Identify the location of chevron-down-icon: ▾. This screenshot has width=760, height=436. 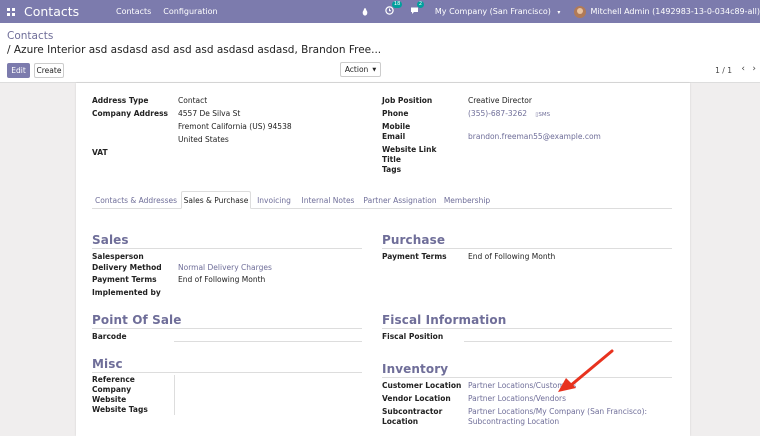
(559, 12).